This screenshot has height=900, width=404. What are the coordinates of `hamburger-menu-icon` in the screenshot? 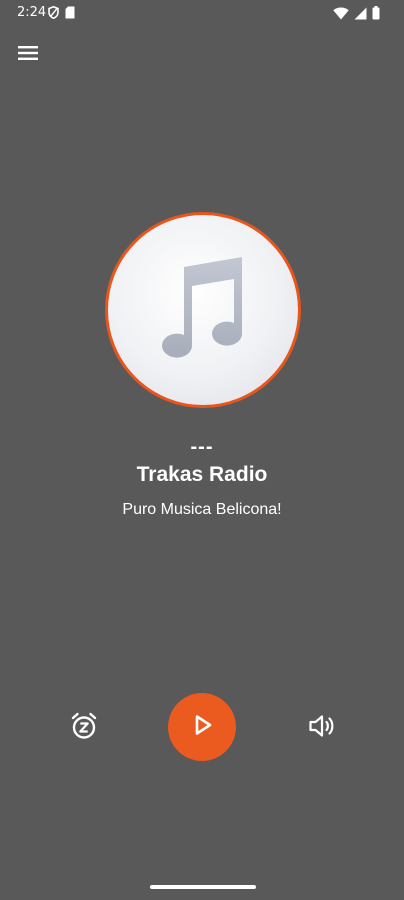 It's located at (28, 55).